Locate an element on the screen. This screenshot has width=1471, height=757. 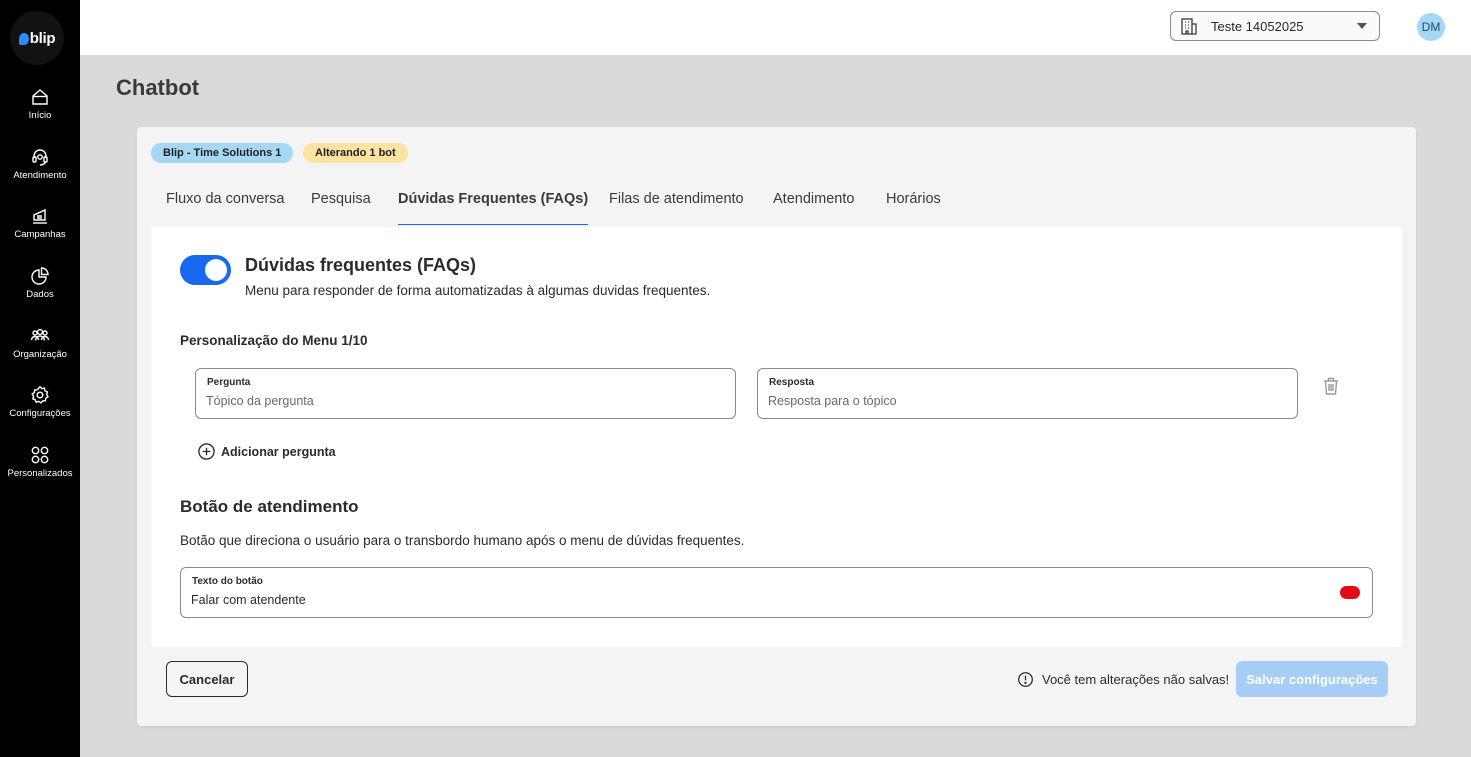
sidebar-item-configuracoes: Configurações is located at coordinates (40, 402).